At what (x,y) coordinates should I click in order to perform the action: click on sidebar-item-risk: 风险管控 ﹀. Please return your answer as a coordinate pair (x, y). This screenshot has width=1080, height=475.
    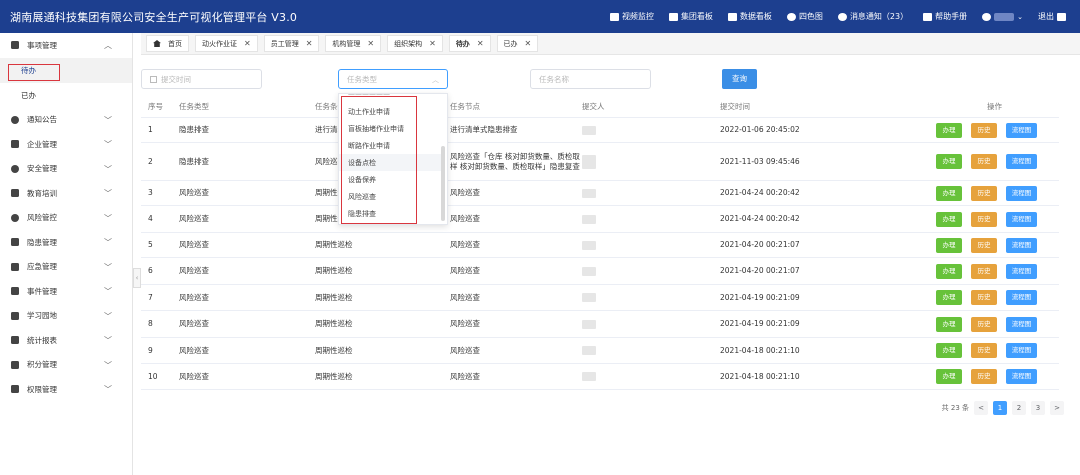
    Looking at the image, I should click on (66, 218).